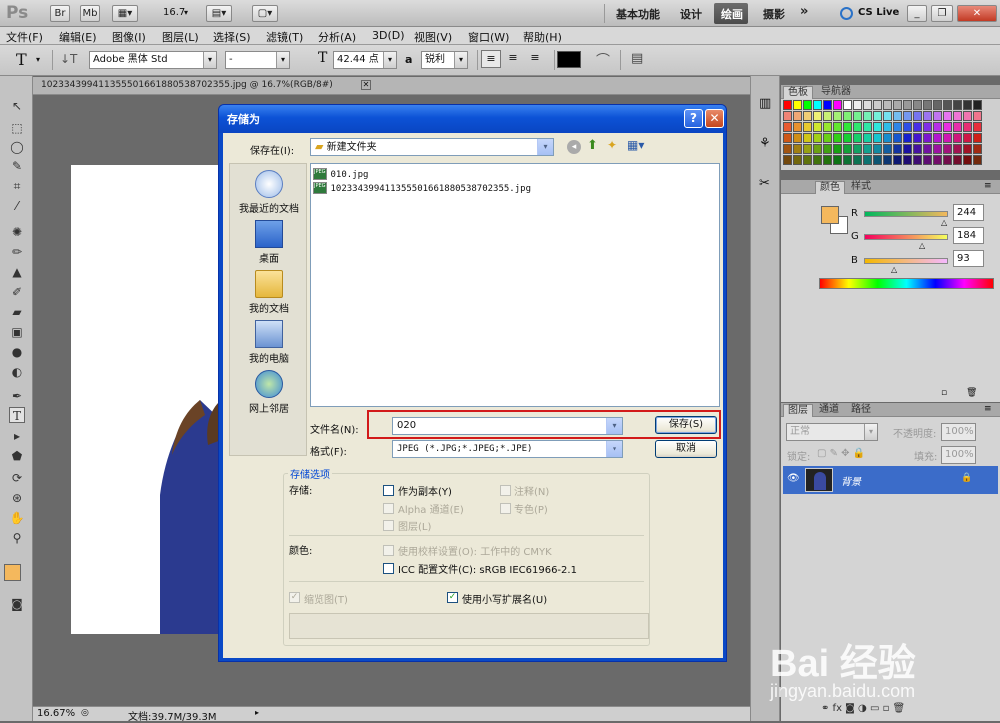 This screenshot has width=1000, height=723. I want to click on dialog-titlebar: 存储为 ? ✕, so click(472, 119).